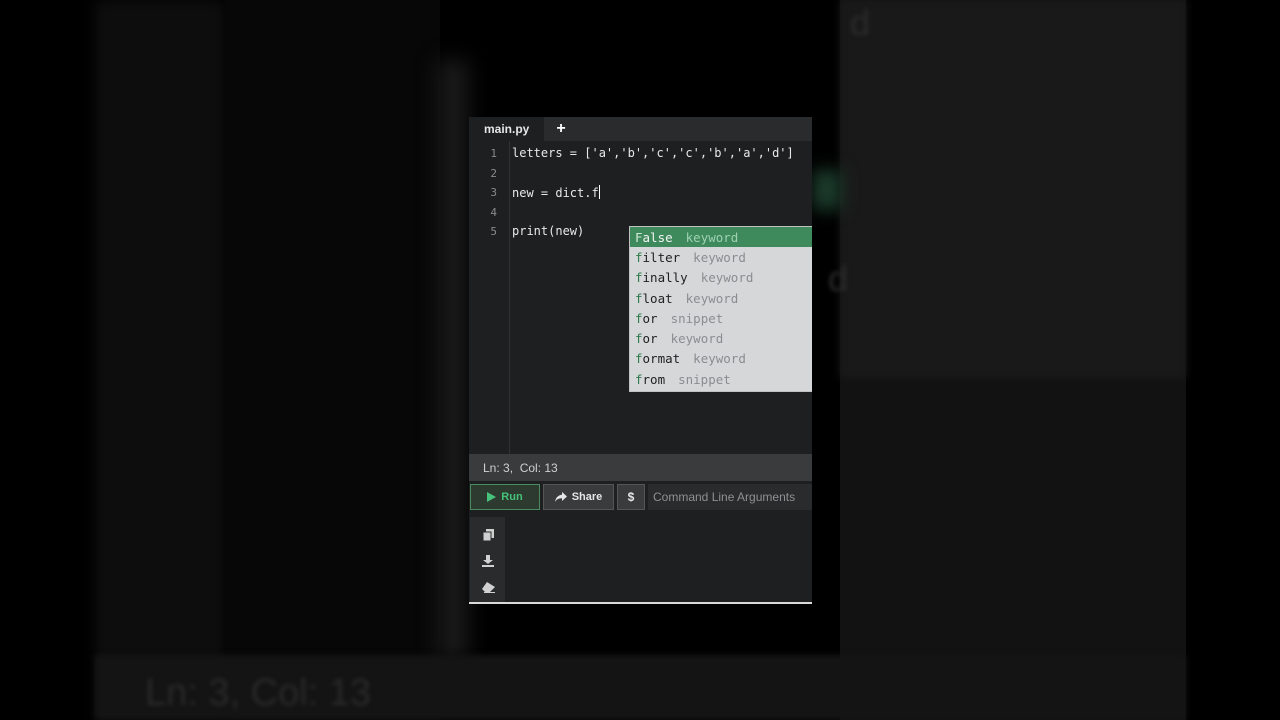 The image size is (1280, 720). What do you see at coordinates (860, 22) in the screenshot?
I see `bg-glyph-top: d` at bounding box center [860, 22].